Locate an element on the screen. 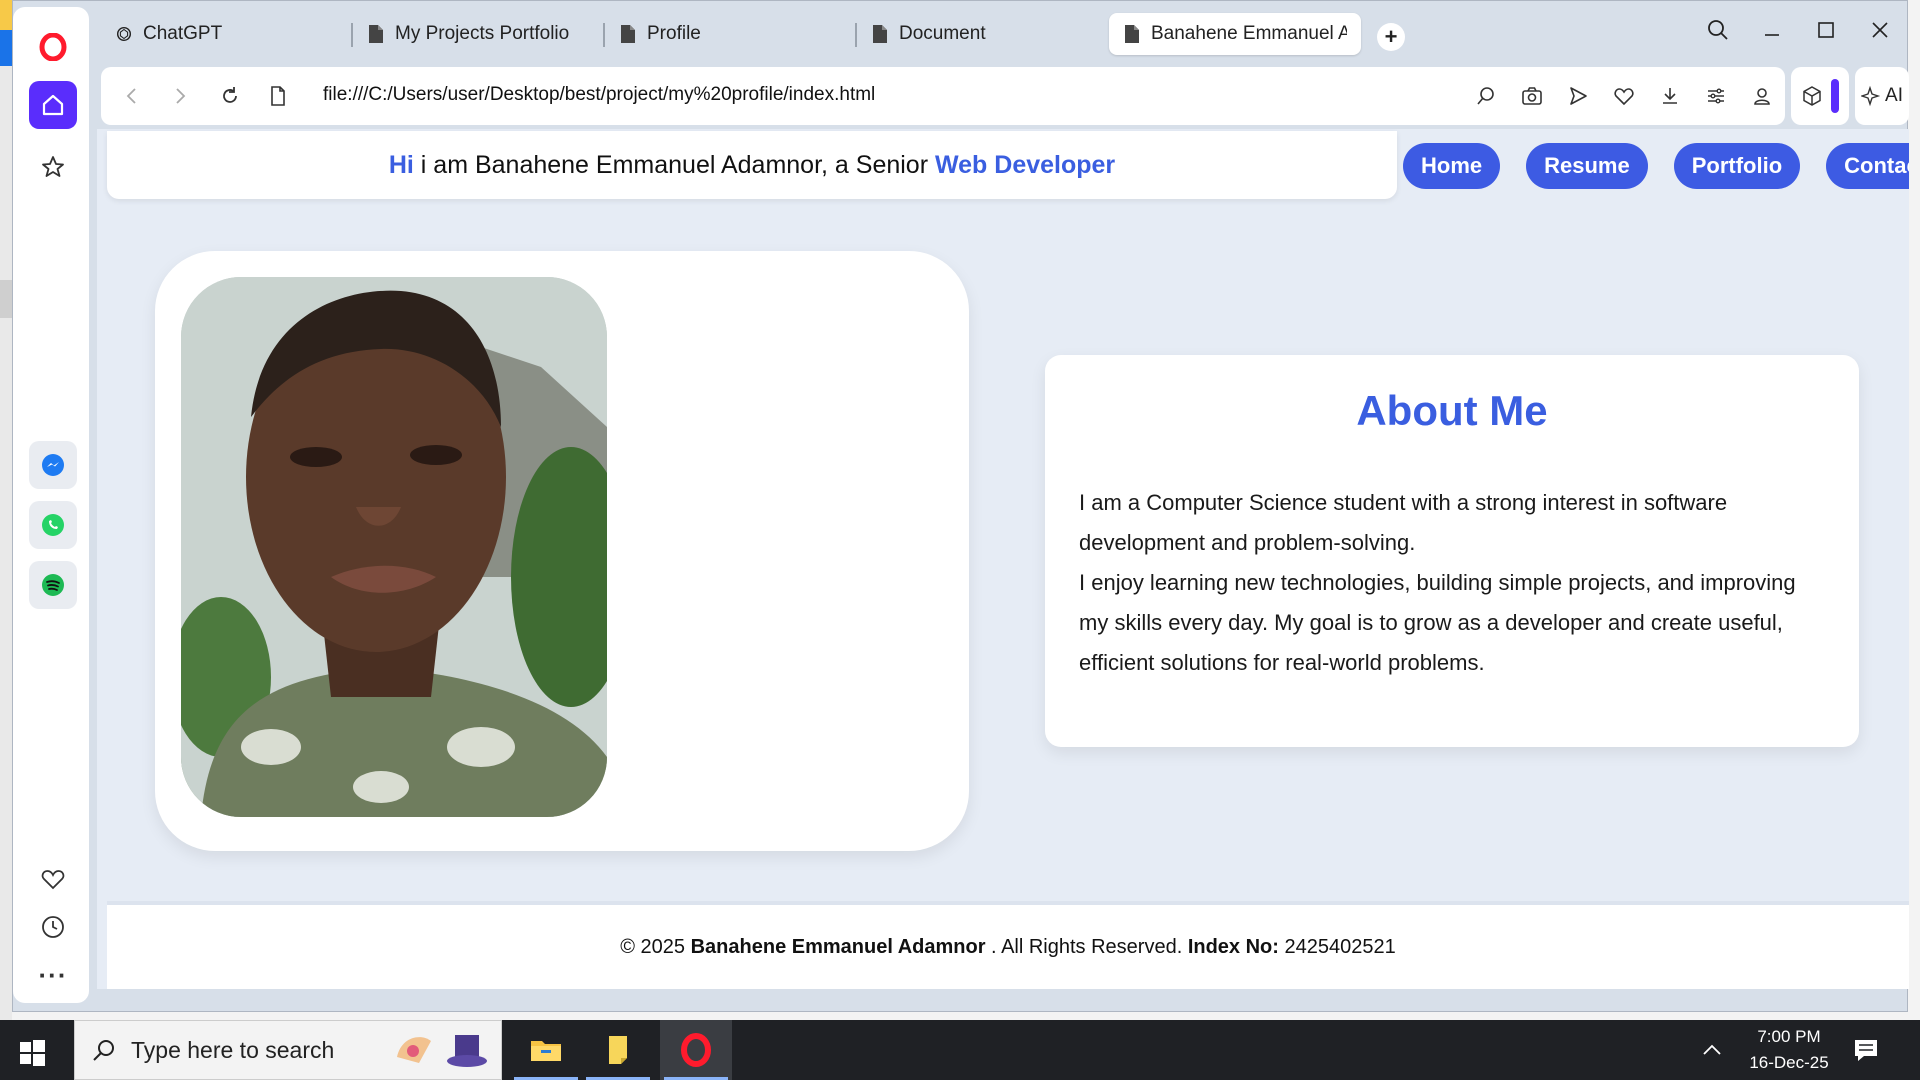 This screenshot has width=1920, height=1080. tab-label: ChatGPT is located at coordinates (183, 33).